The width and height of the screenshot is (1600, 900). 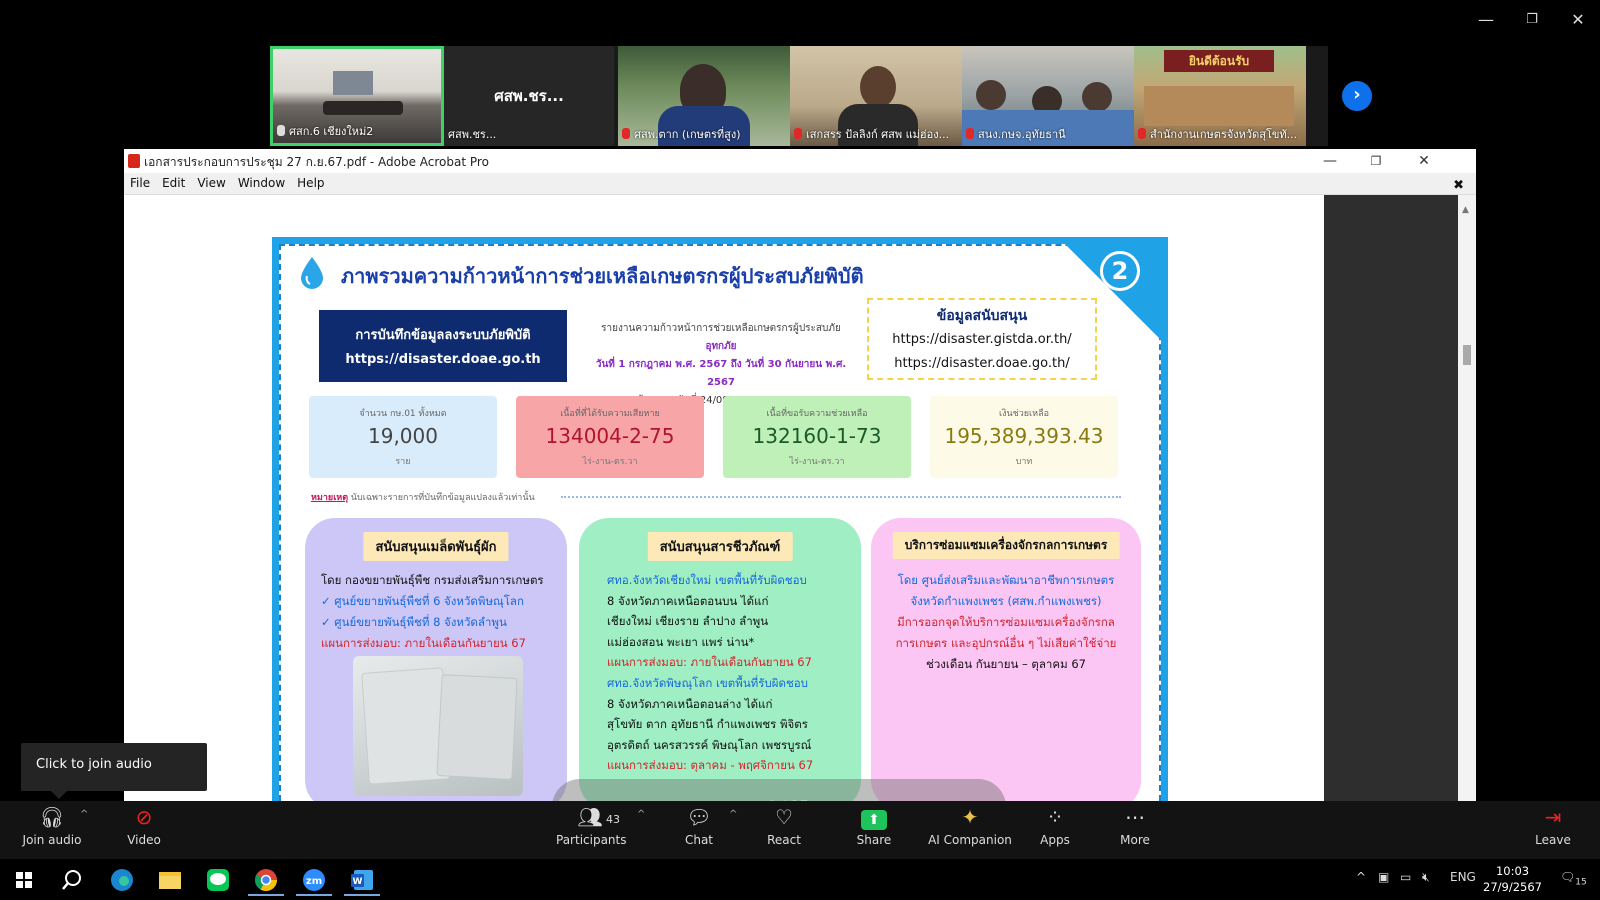 I want to click on network-icon: ▭, so click(x=1405, y=877).